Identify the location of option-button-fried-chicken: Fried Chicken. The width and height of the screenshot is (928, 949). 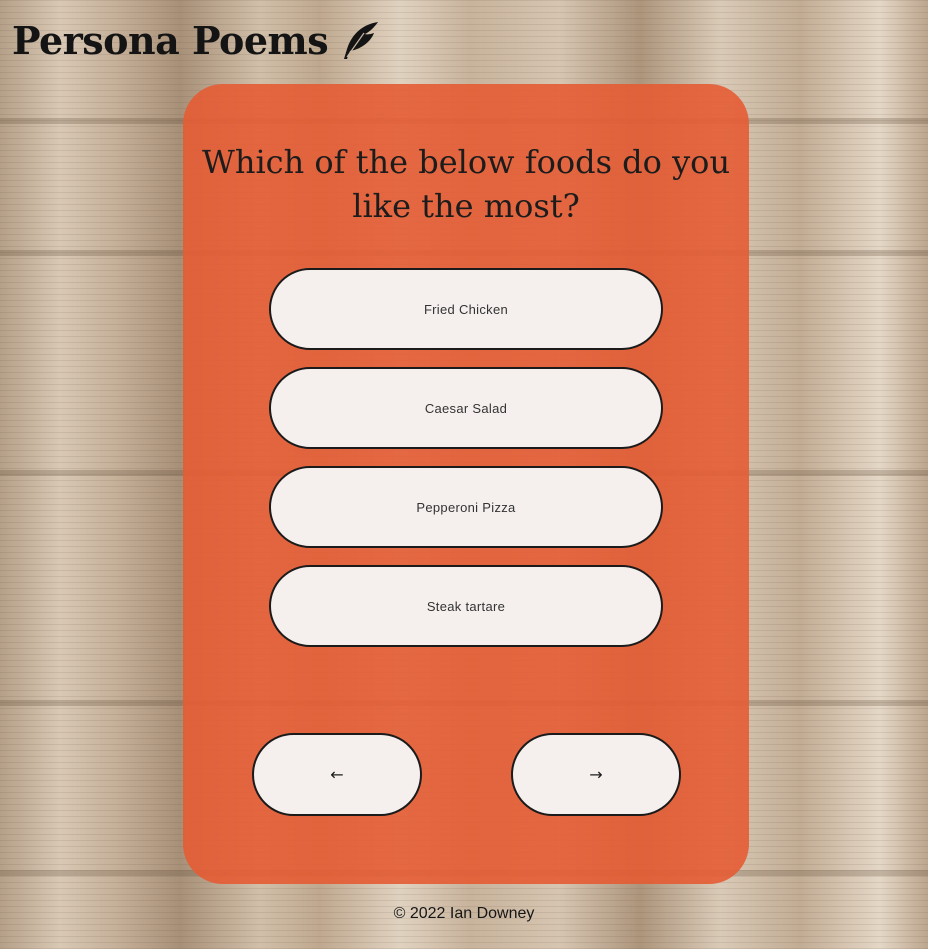
(466, 309).